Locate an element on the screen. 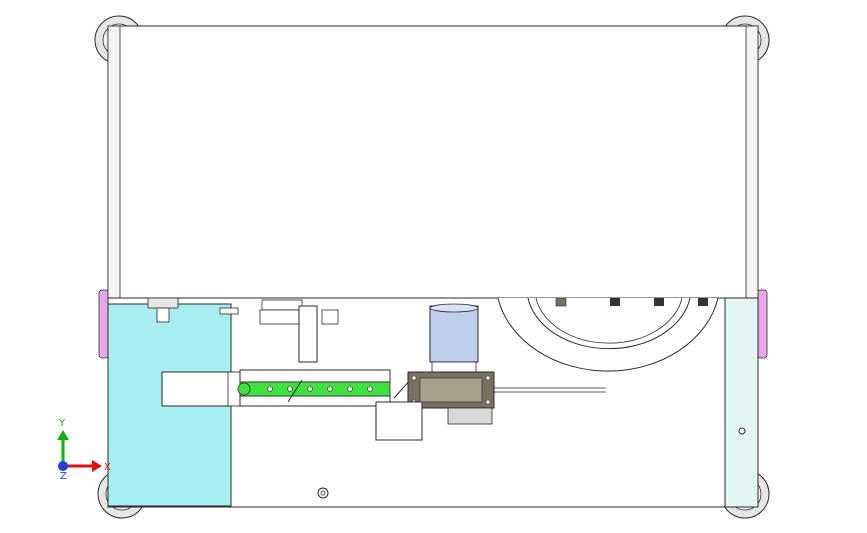 Image resolution: width=867 pixels, height=533 pixels. triad-icon: Y X Z is located at coordinates (84, 450).